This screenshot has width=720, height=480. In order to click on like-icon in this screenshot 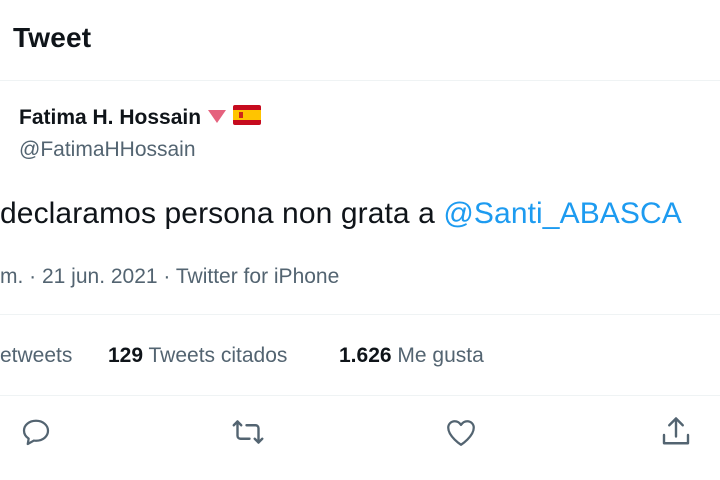, I will do `click(461, 433)`.